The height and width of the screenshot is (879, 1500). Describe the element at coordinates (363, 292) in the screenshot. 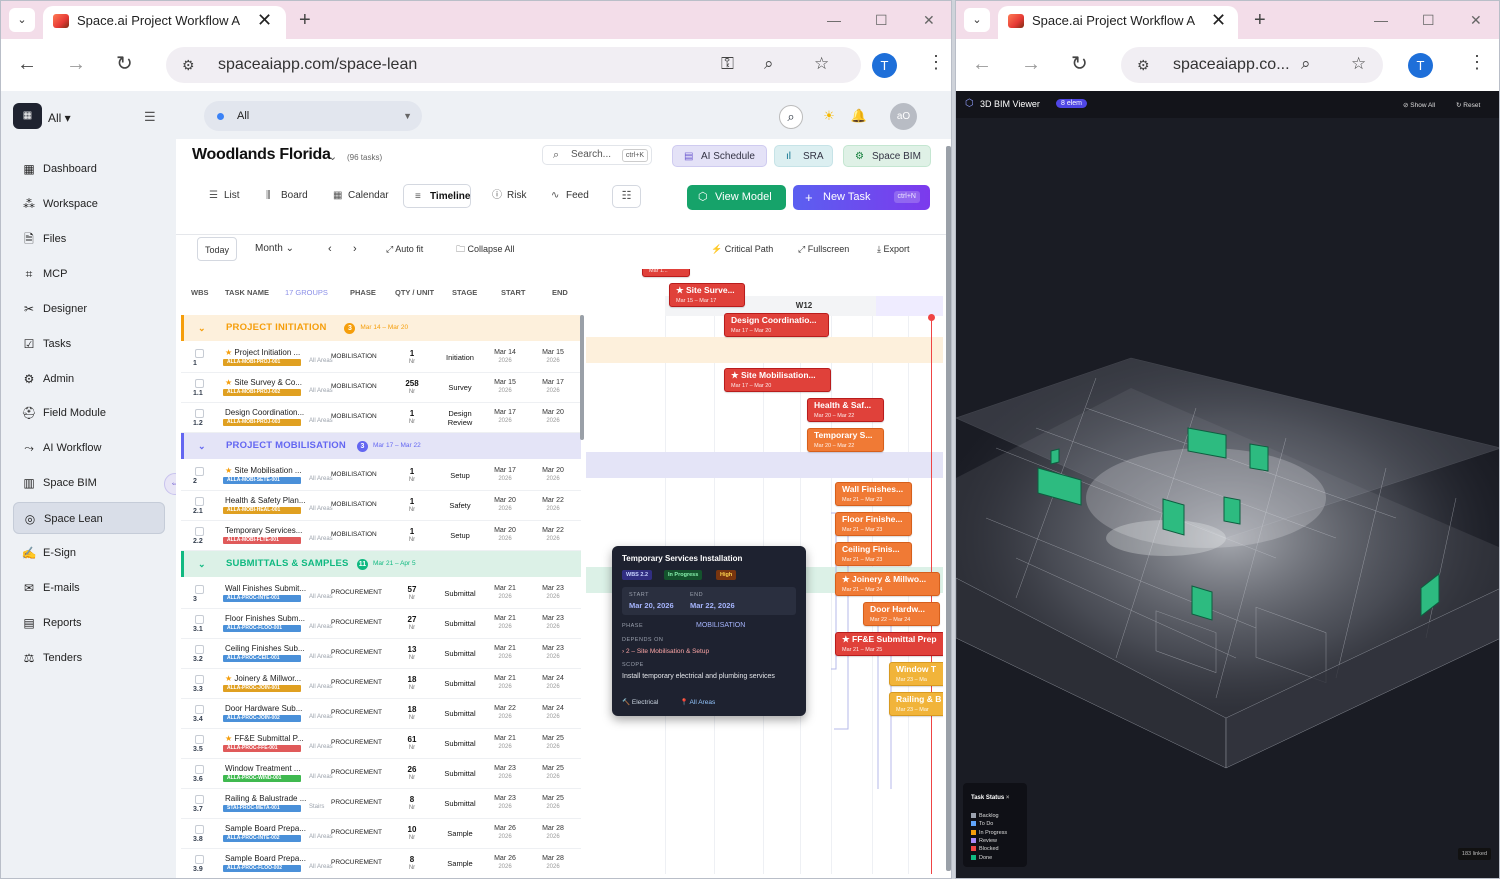

I see `col-phase: PHASE` at that location.